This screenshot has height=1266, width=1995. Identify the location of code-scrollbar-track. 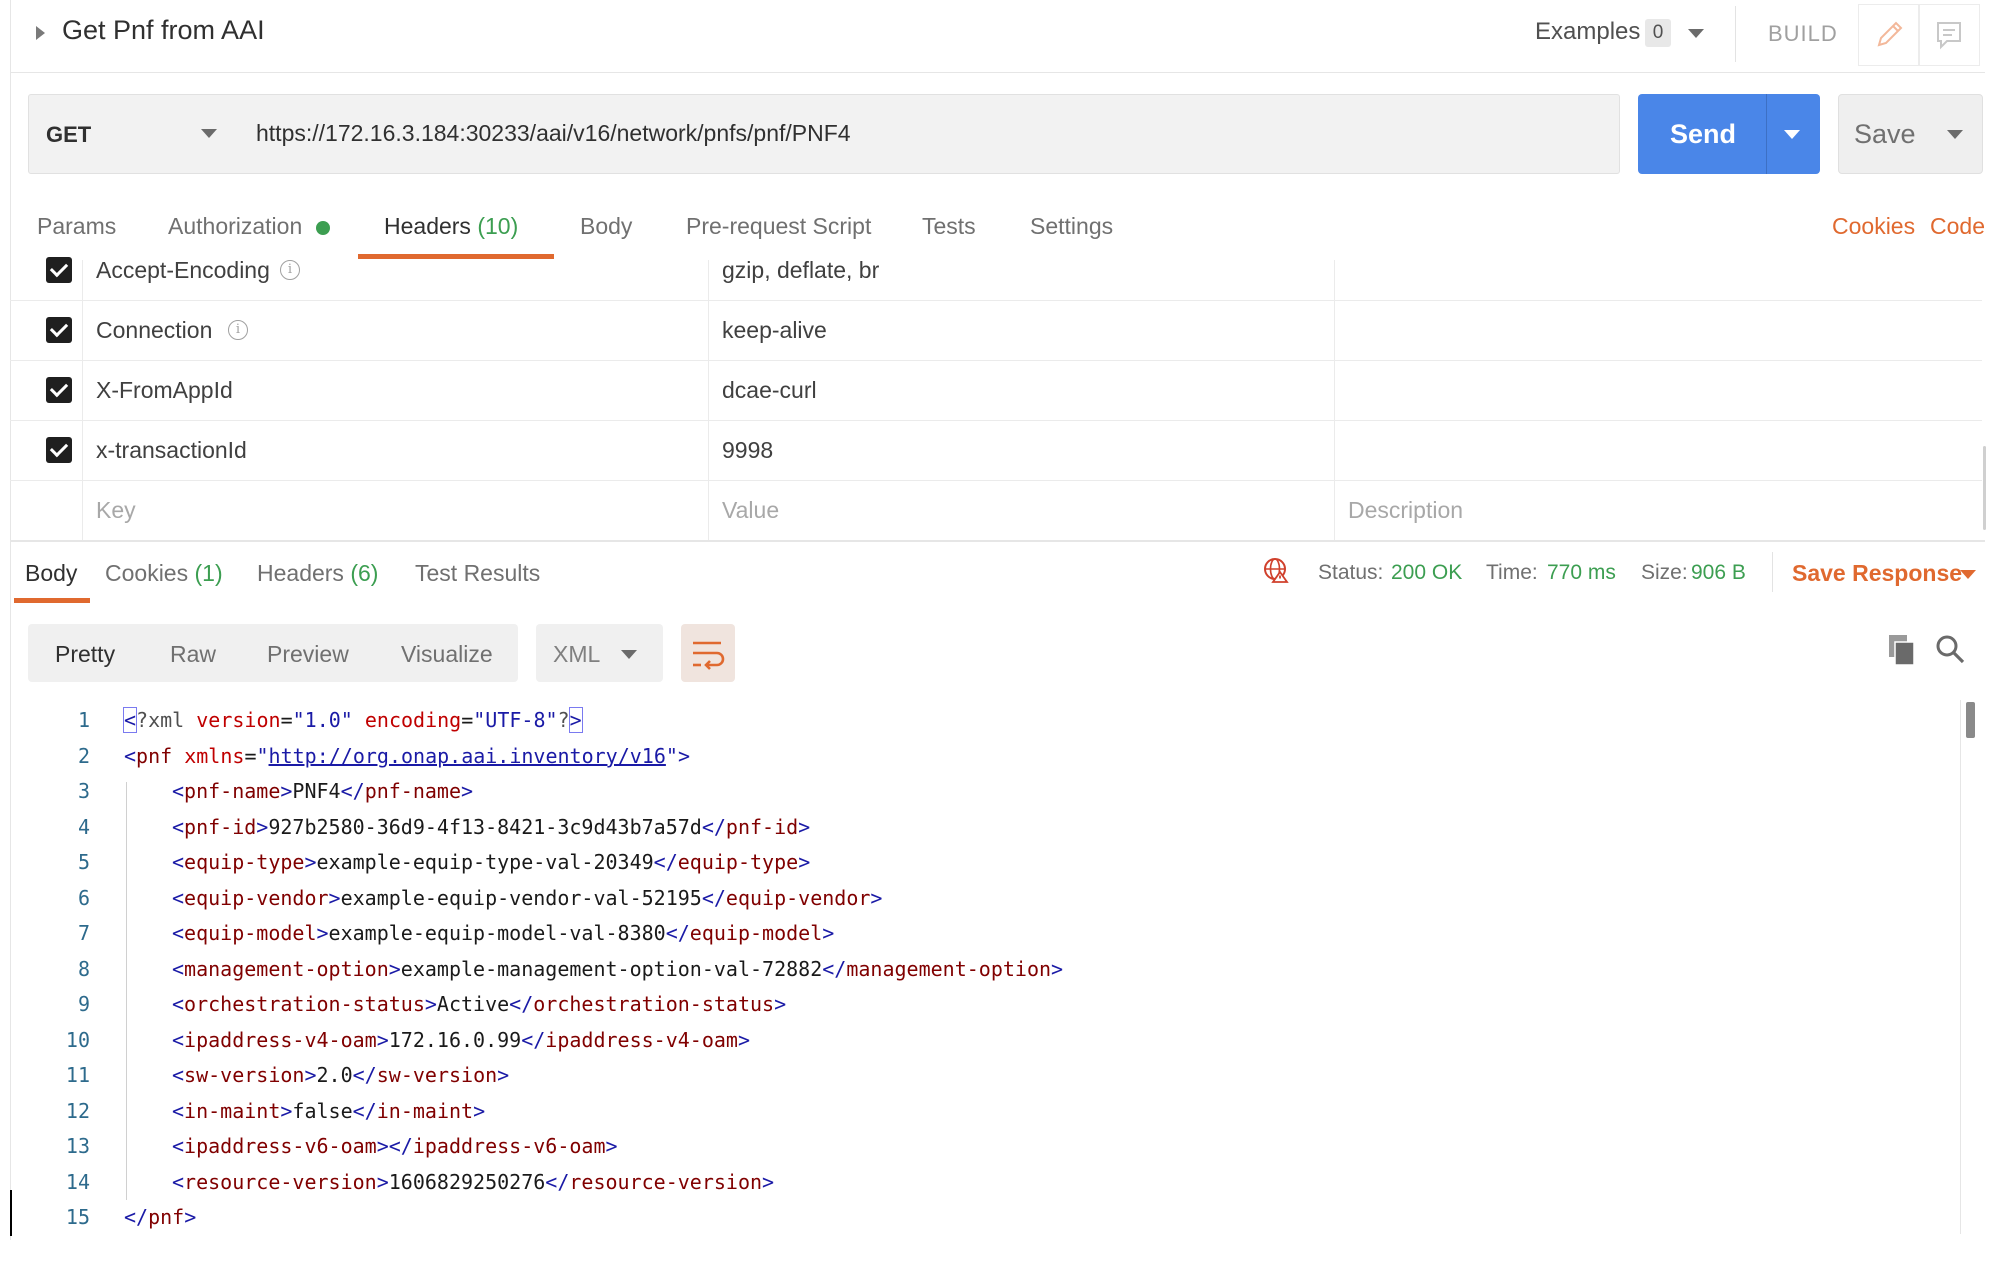
(1960, 967).